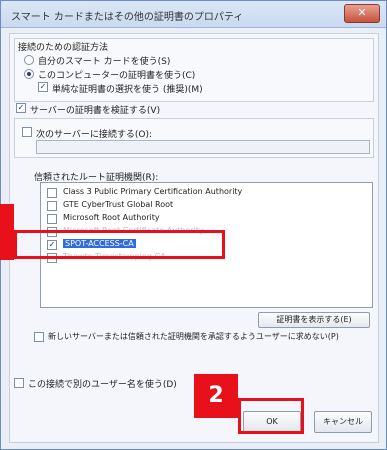  What do you see at coordinates (343, 422) in the screenshot?
I see `cancel-button: キャンセル` at bounding box center [343, 422].